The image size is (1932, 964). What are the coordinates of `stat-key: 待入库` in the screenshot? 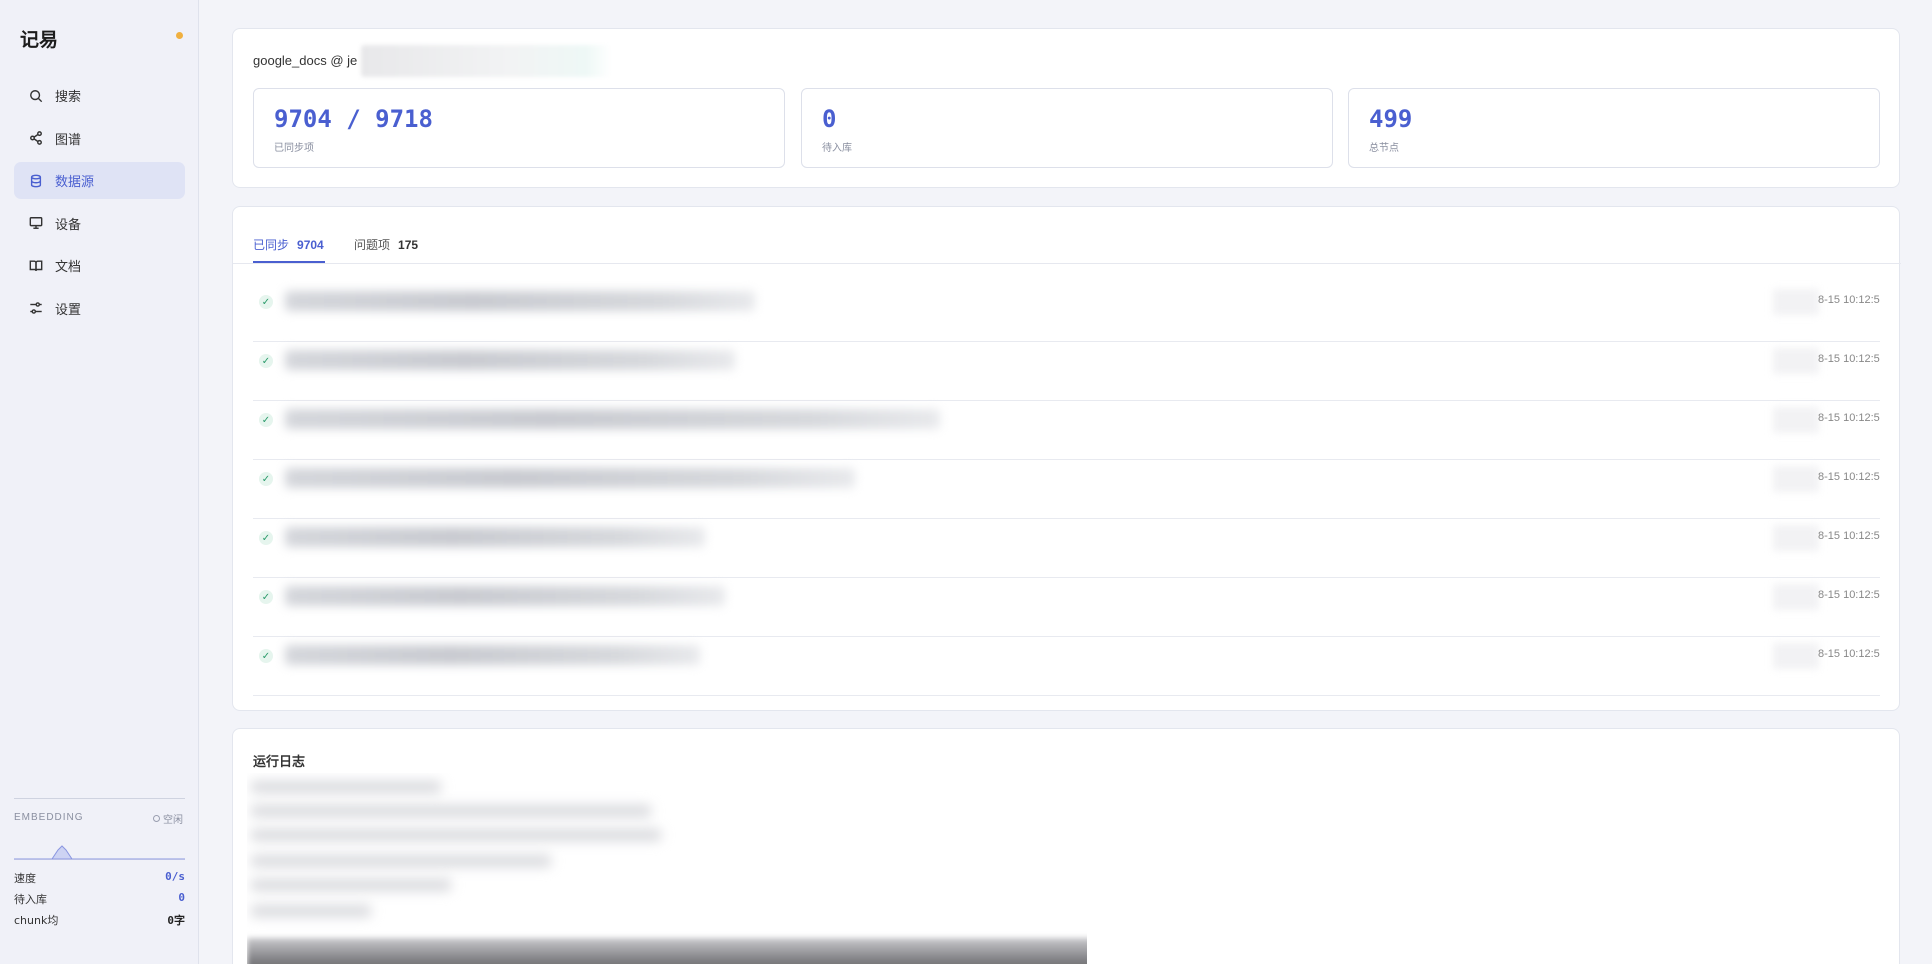 It's located at (30, 899).